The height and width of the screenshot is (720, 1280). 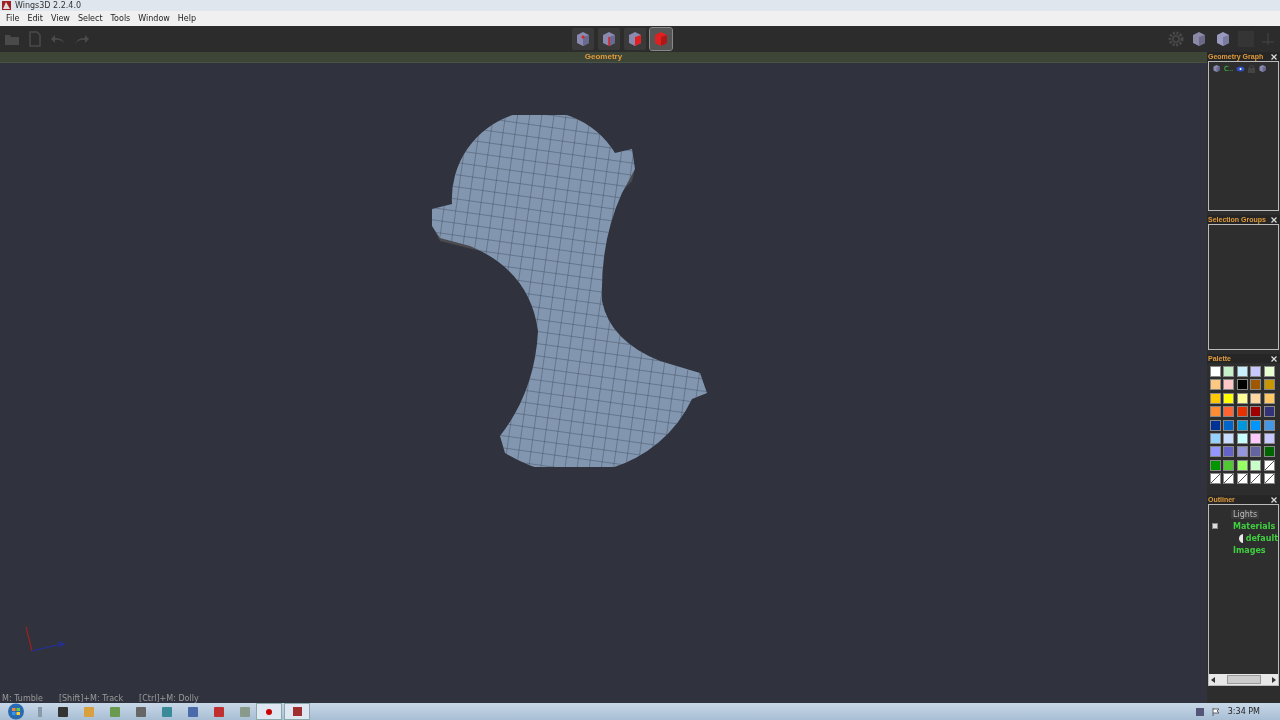 I want to click on window-title: Wings3D 2.2.4.0, so click(x=48, y=5).